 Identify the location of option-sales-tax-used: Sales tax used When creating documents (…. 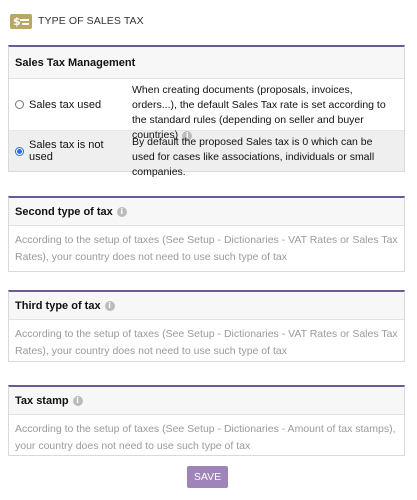
(206, 110).